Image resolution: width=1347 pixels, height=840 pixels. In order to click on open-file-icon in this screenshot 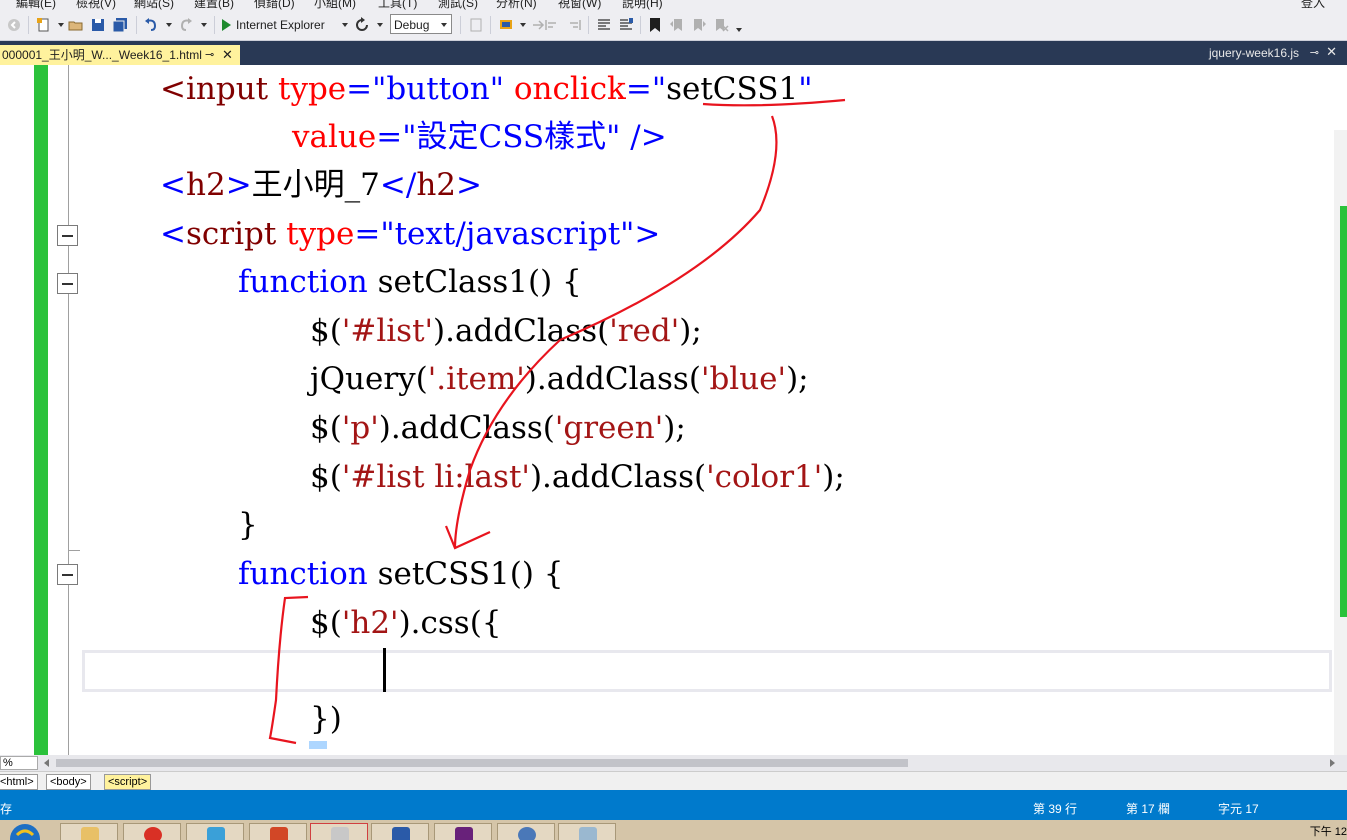, I will do `click(76, 25)`.